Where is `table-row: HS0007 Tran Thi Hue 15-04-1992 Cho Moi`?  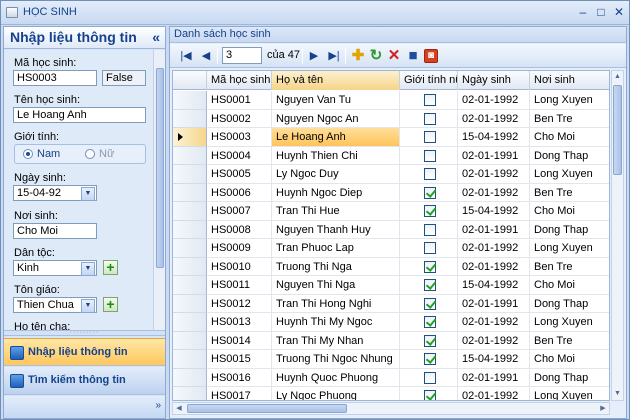 table-row: HS0007 Tran Thi Hue 15-04-1992 Cho Moi is located at coordinates (391, 211).